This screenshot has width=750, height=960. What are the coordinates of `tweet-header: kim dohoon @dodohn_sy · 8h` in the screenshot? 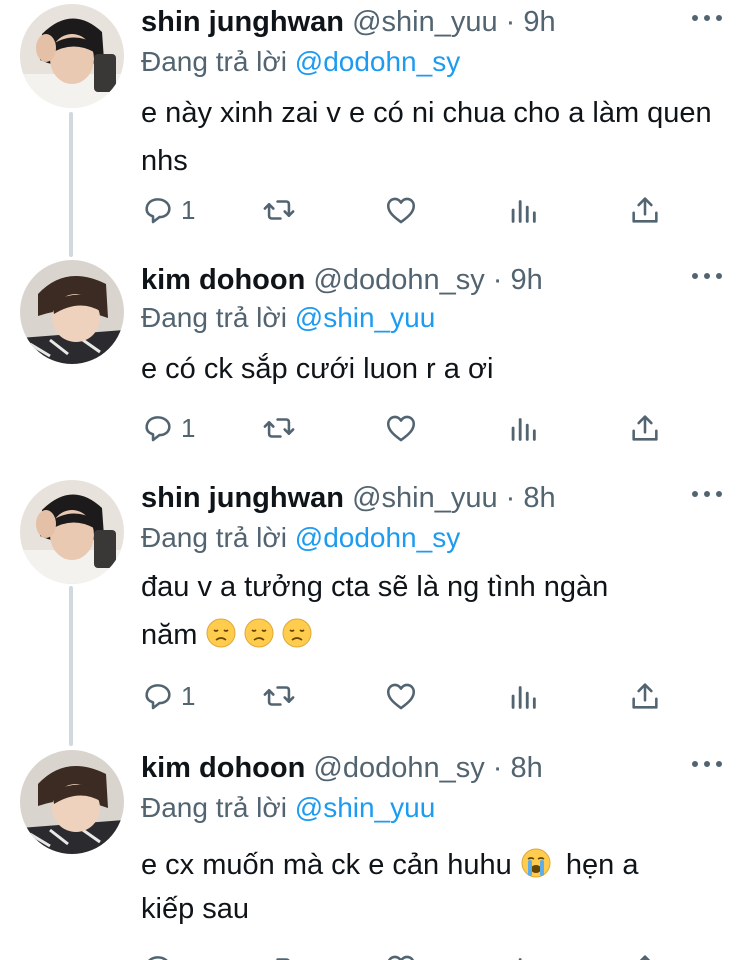 It's located at (342, 768).